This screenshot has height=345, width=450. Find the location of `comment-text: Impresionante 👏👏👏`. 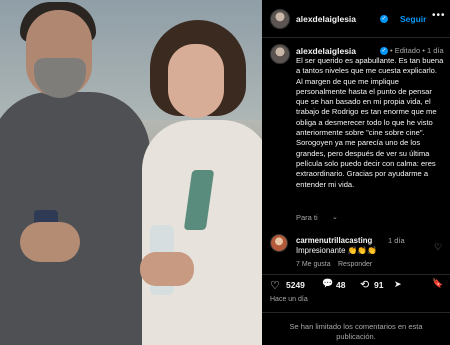

comment-text: Impresionante 👏👏👏 is located at coordinates (336, 250).